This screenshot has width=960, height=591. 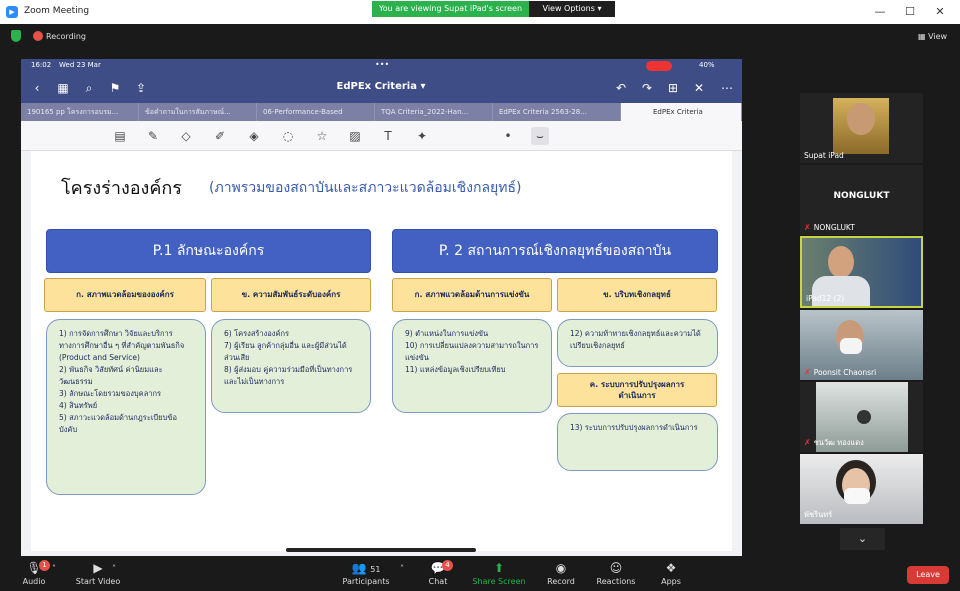 I want to click on view-options-label: View Options, so click(x=568, y=8).